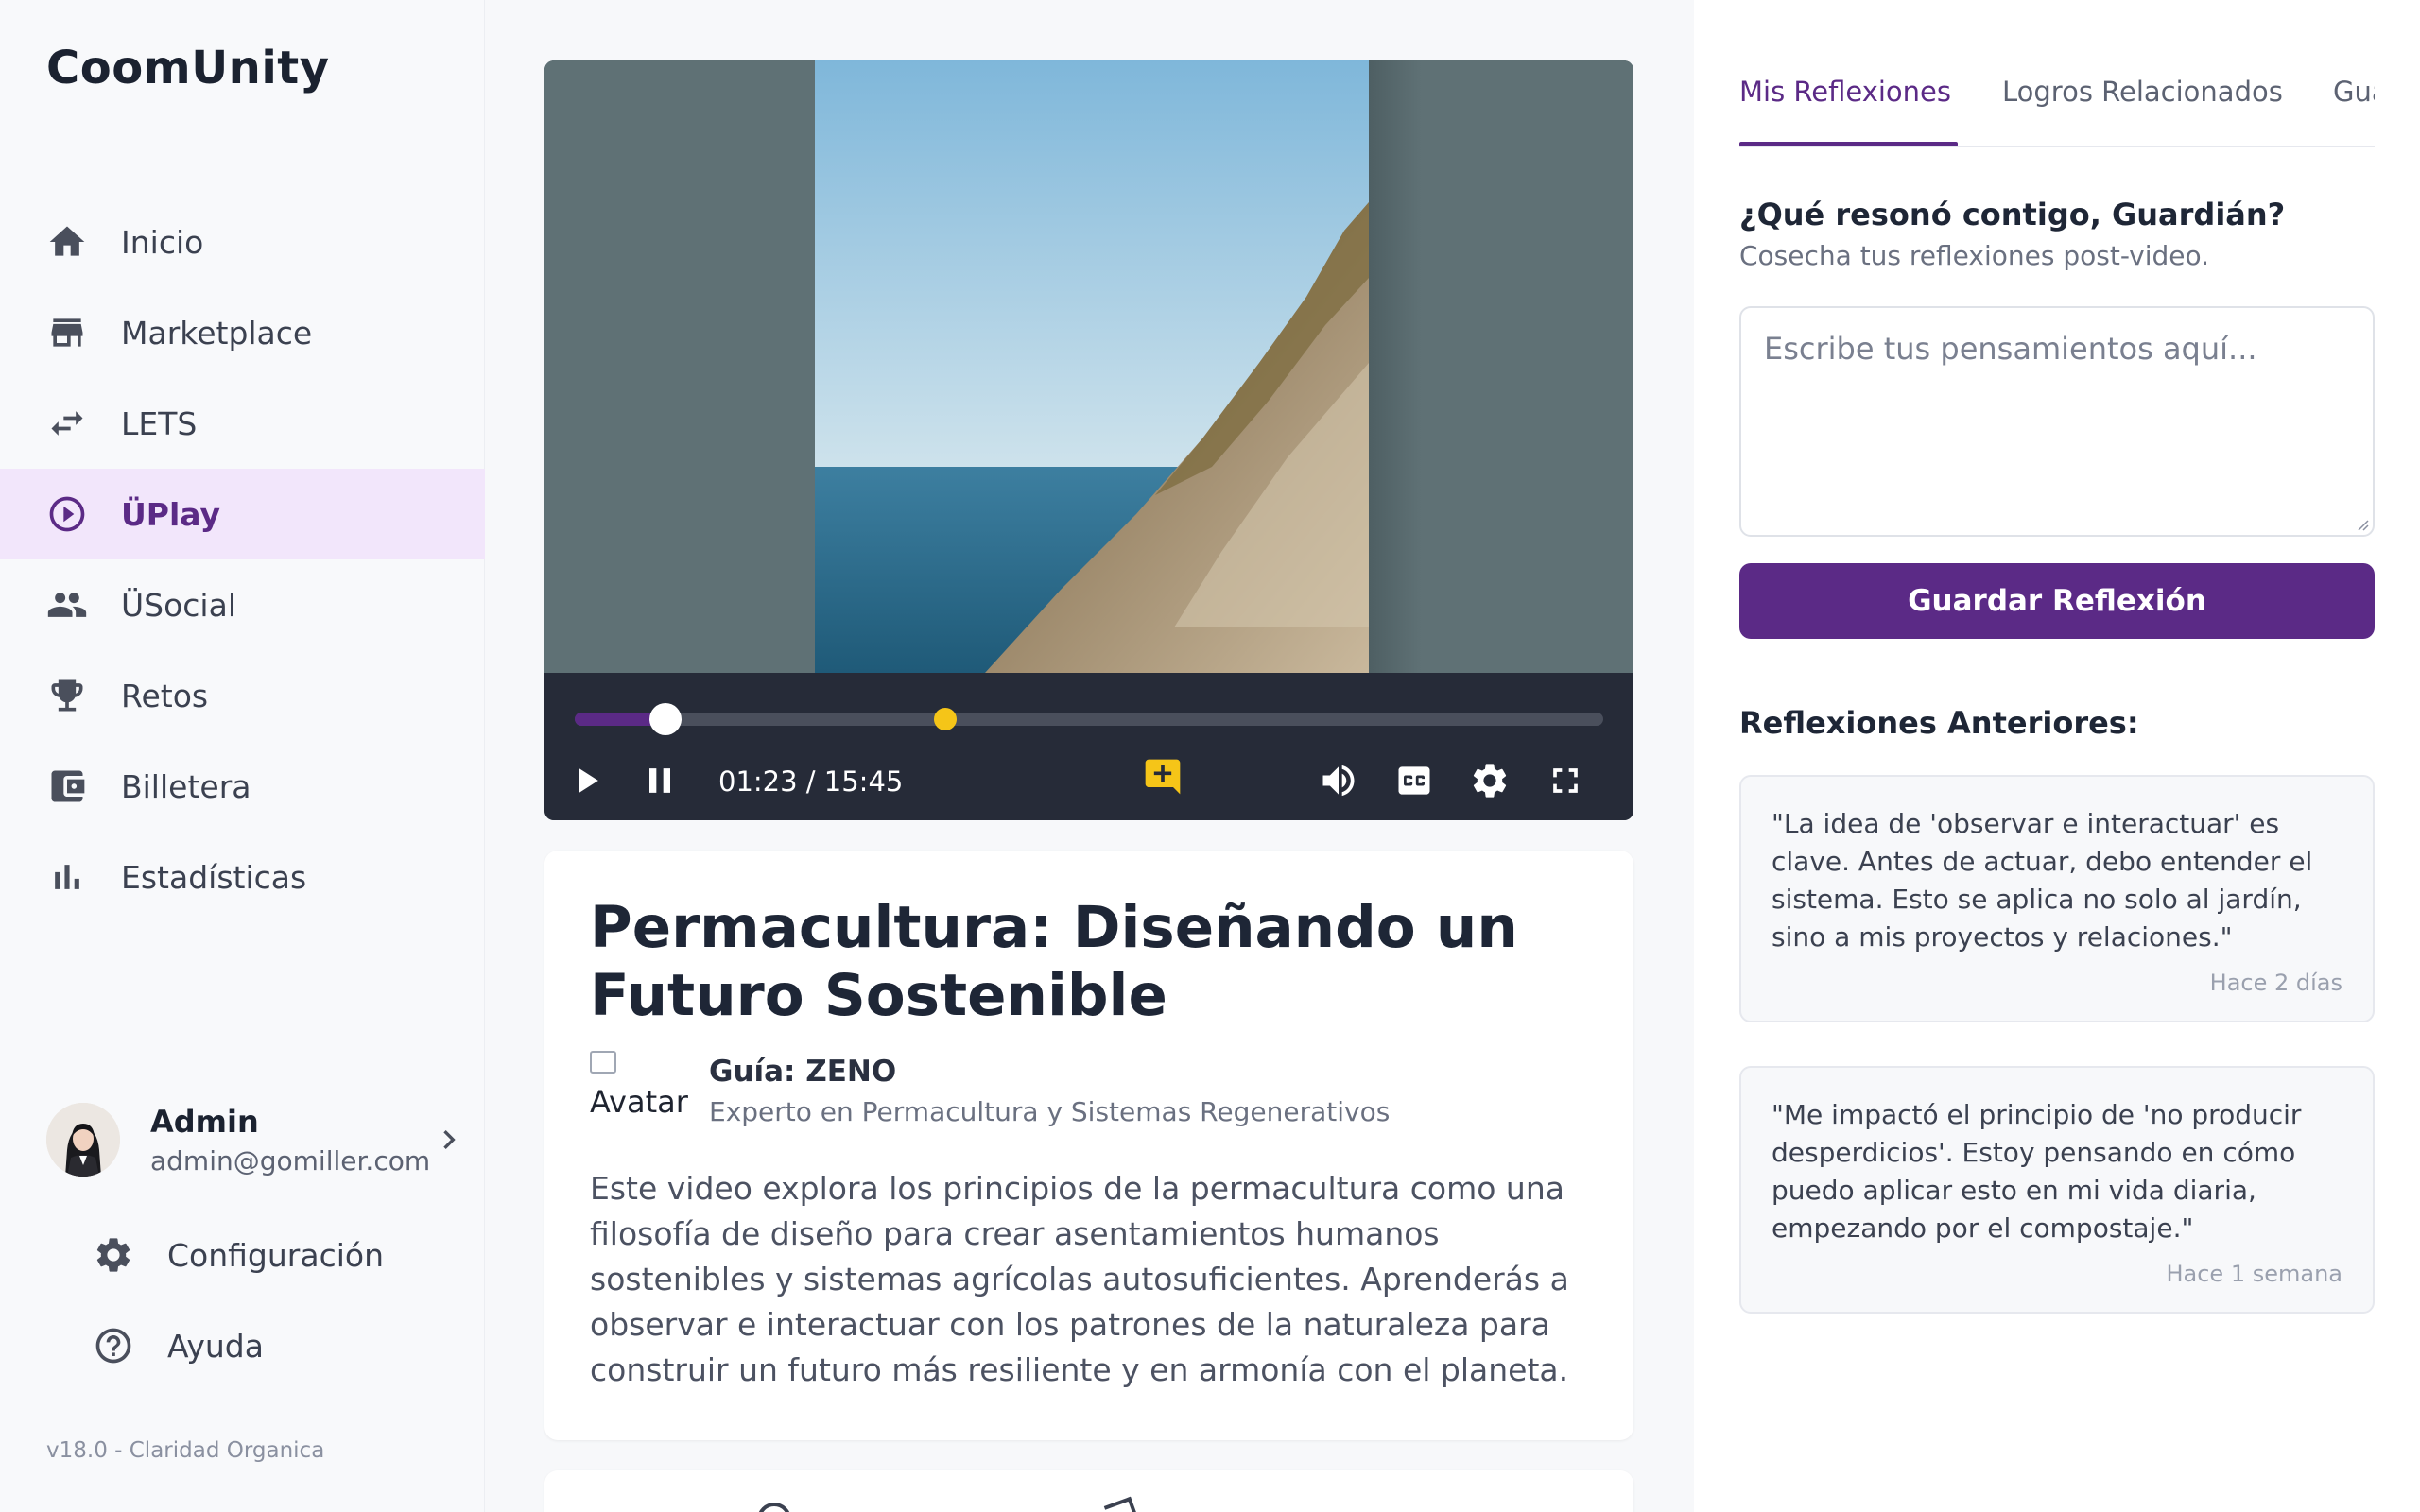 This screenshot has height=1512, width=2420. Describe the element at coordinates (2362, 524) in the screenshot. I see `resize-grip-icon` at that location.